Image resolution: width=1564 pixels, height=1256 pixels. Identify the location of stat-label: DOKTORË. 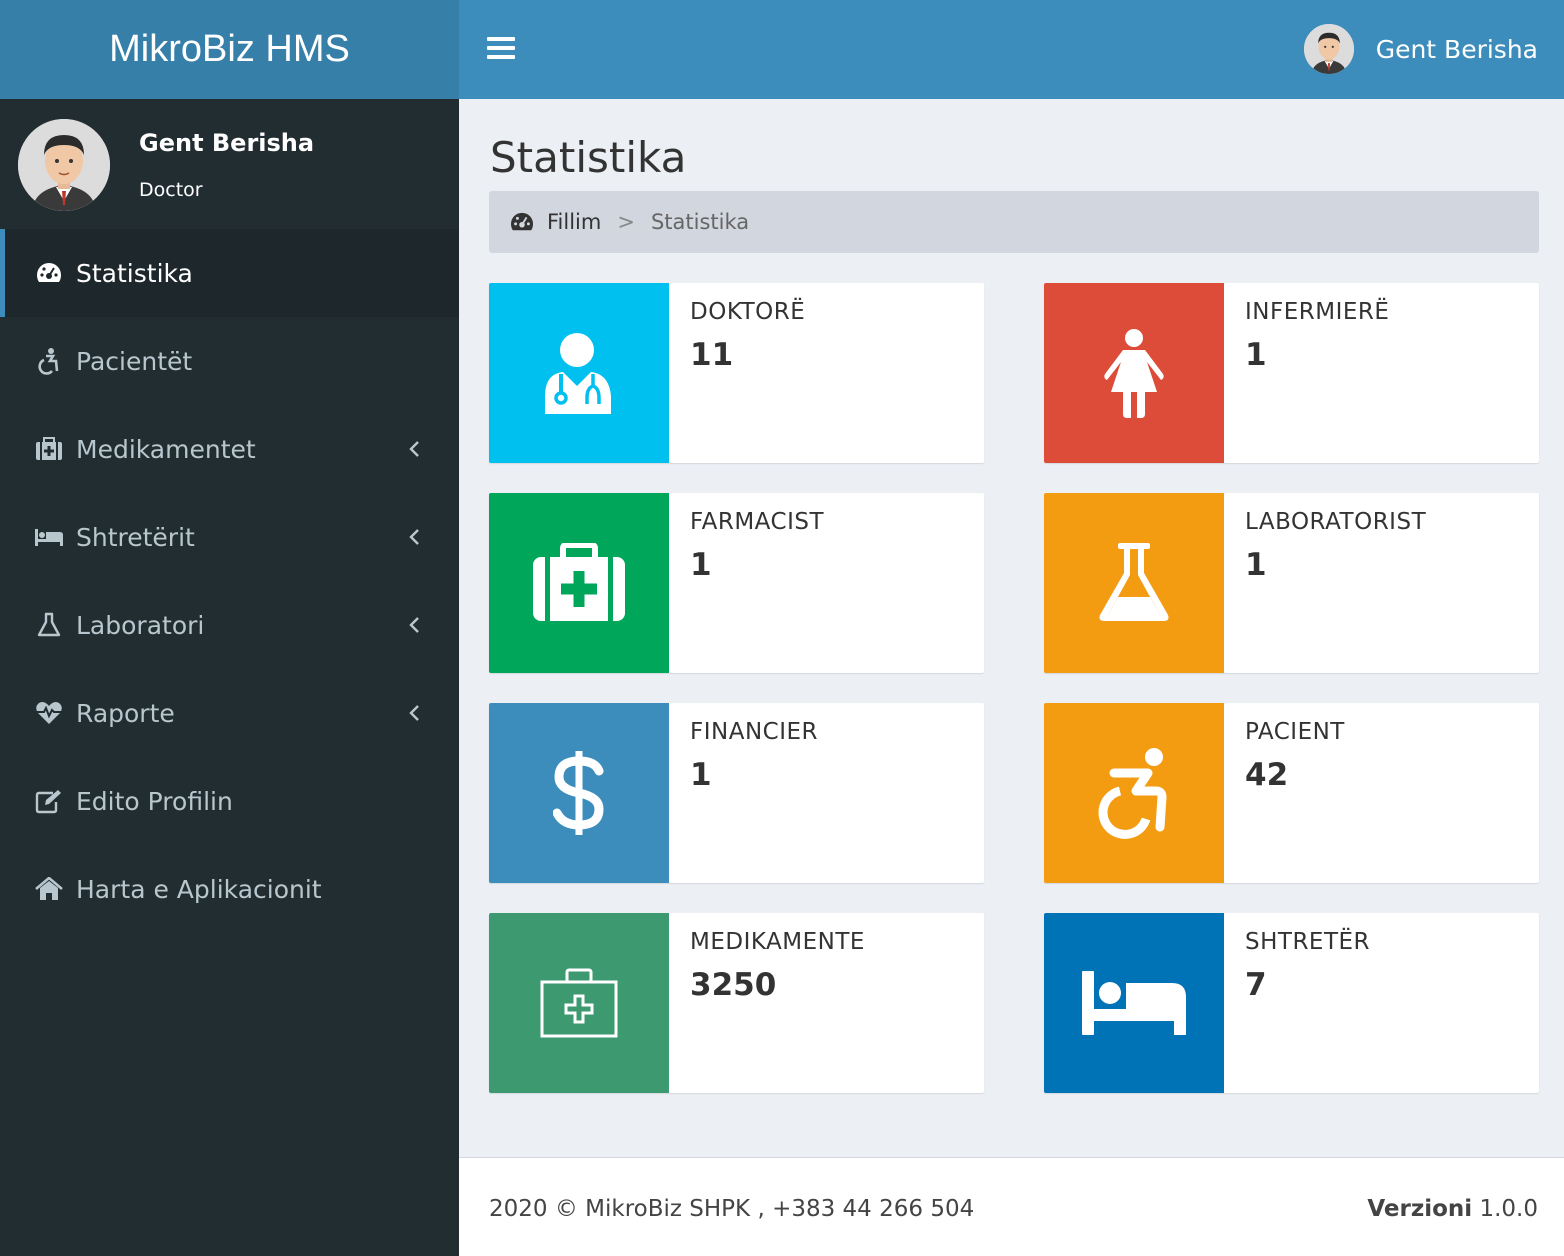
(748, 312).